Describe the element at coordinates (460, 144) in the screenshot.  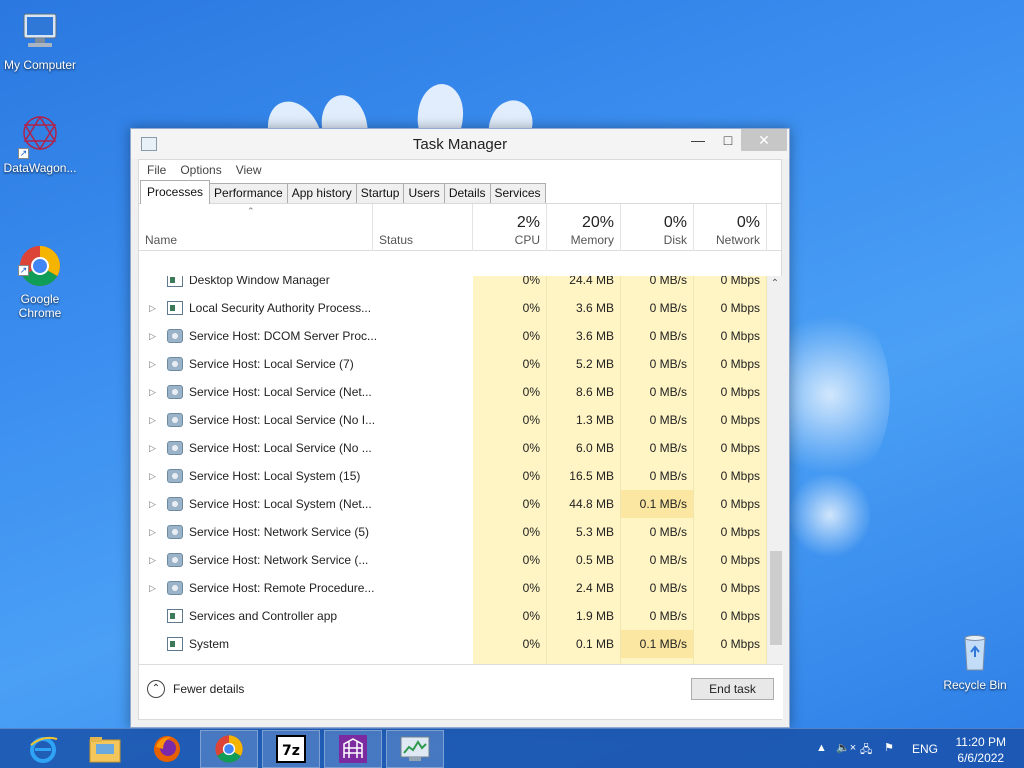
I see `title-bar: Task Manager — □ ✕` at that location.